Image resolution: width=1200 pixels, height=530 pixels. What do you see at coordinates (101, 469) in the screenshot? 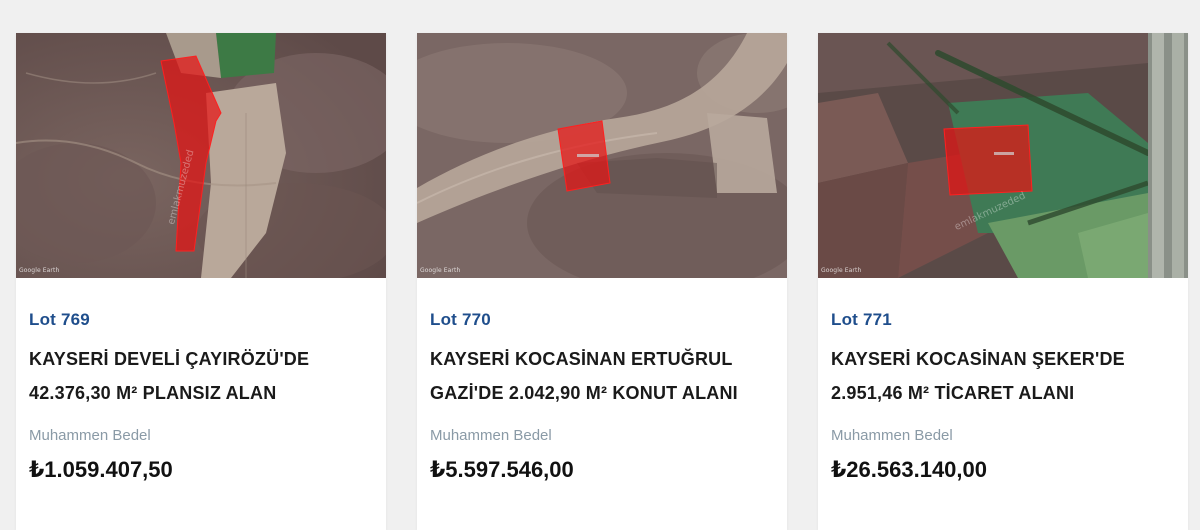
I see `price-value: ₺1.059.407,50` at bounding box center [101, 469].